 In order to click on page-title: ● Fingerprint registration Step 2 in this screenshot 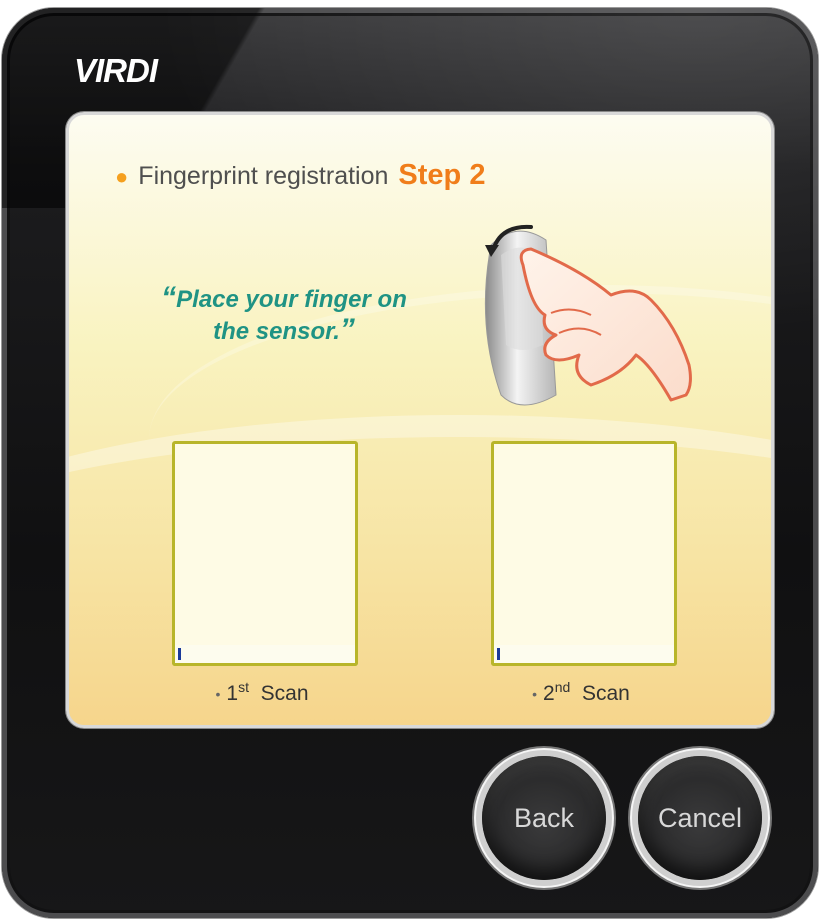, I will do `click(300, 175)`.